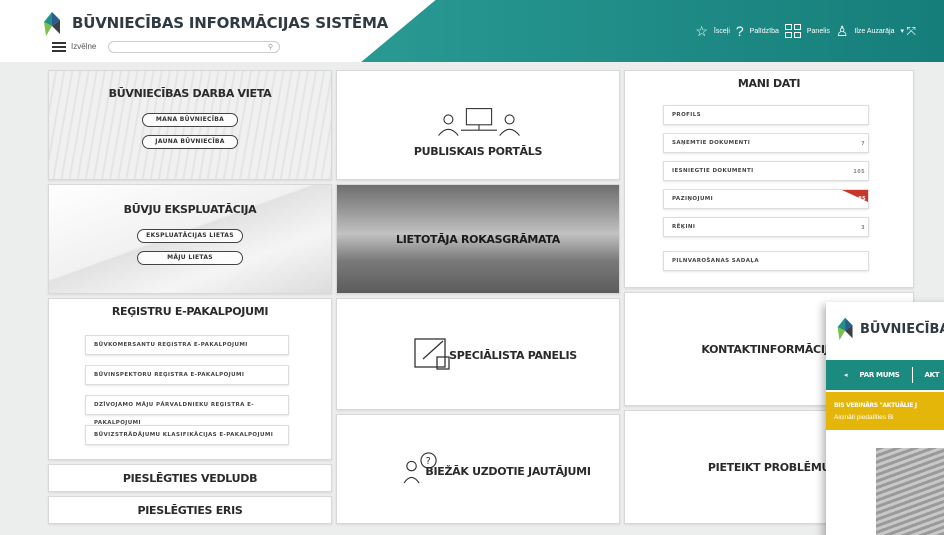 This screenshot has width=944, height=535. I want to click on banner-heading: BIS VEBINĀRS "AKTUĀLIE J, so click(875, 405).